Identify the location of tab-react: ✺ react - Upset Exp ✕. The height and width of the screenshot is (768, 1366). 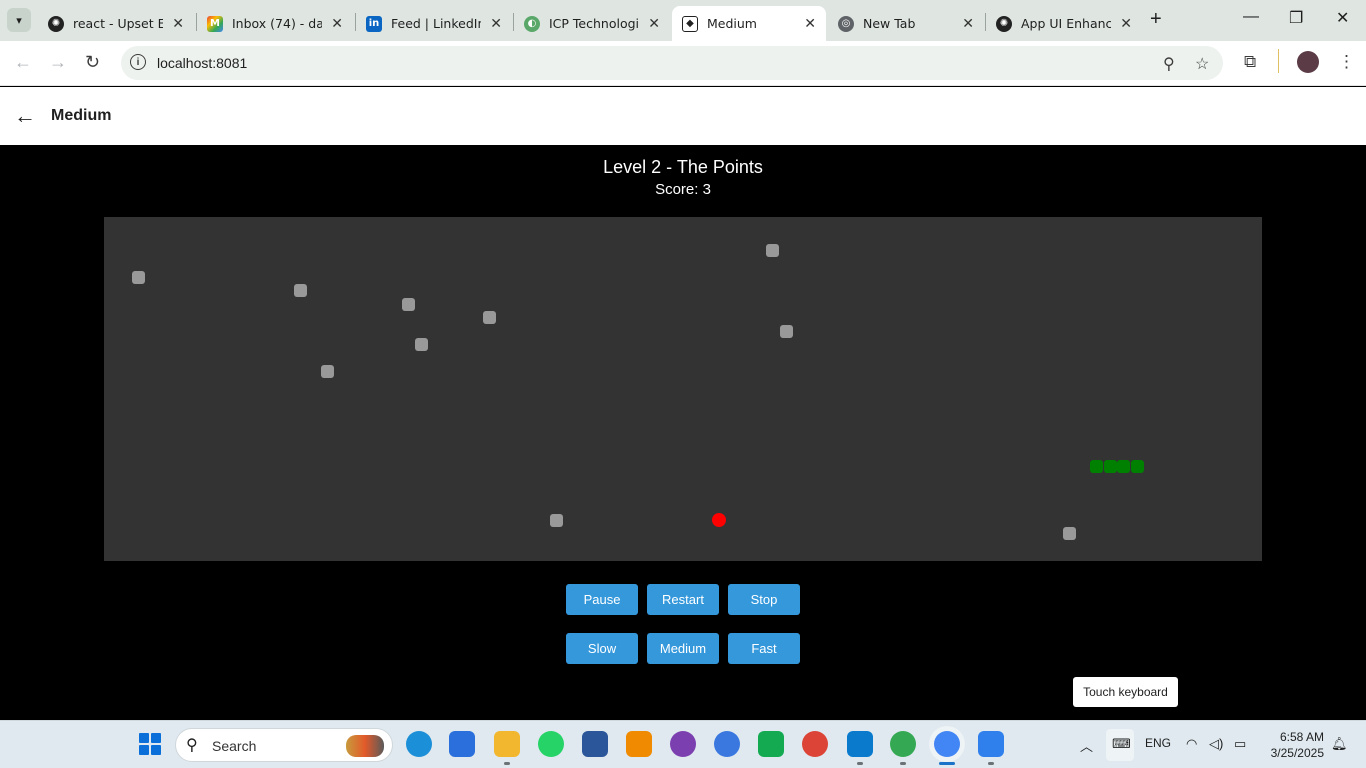
(116, 23).